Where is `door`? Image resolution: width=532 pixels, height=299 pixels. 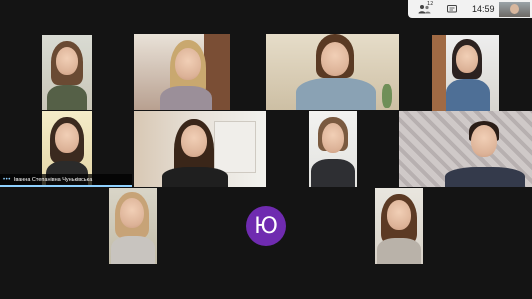
door is located at coordinates (439, 73).